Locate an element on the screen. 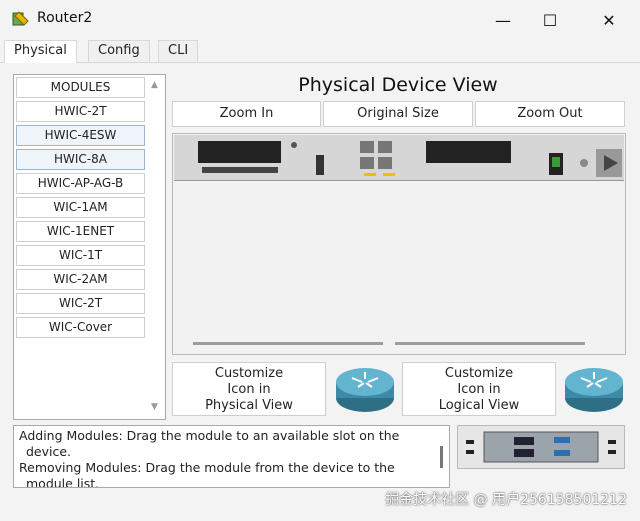  module-item: WIC-1AM is located at coordinates (80, 207).